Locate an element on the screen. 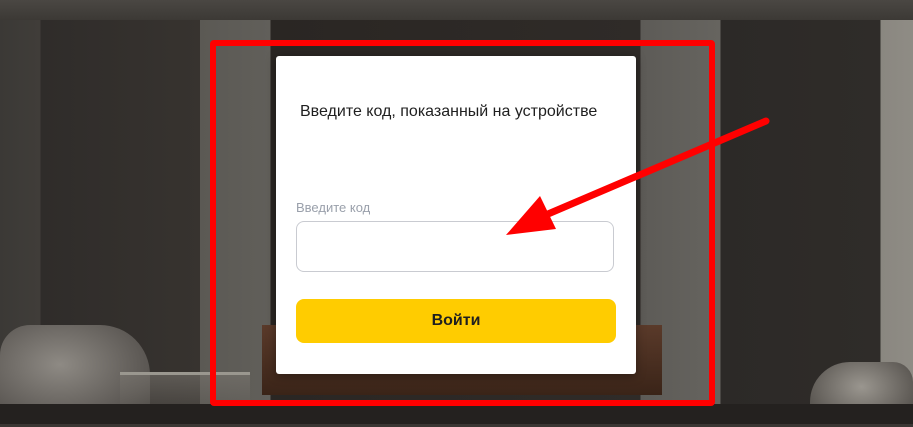 This screenshot has width=913, height=427. background-floor is located at coordinates (456, 414).